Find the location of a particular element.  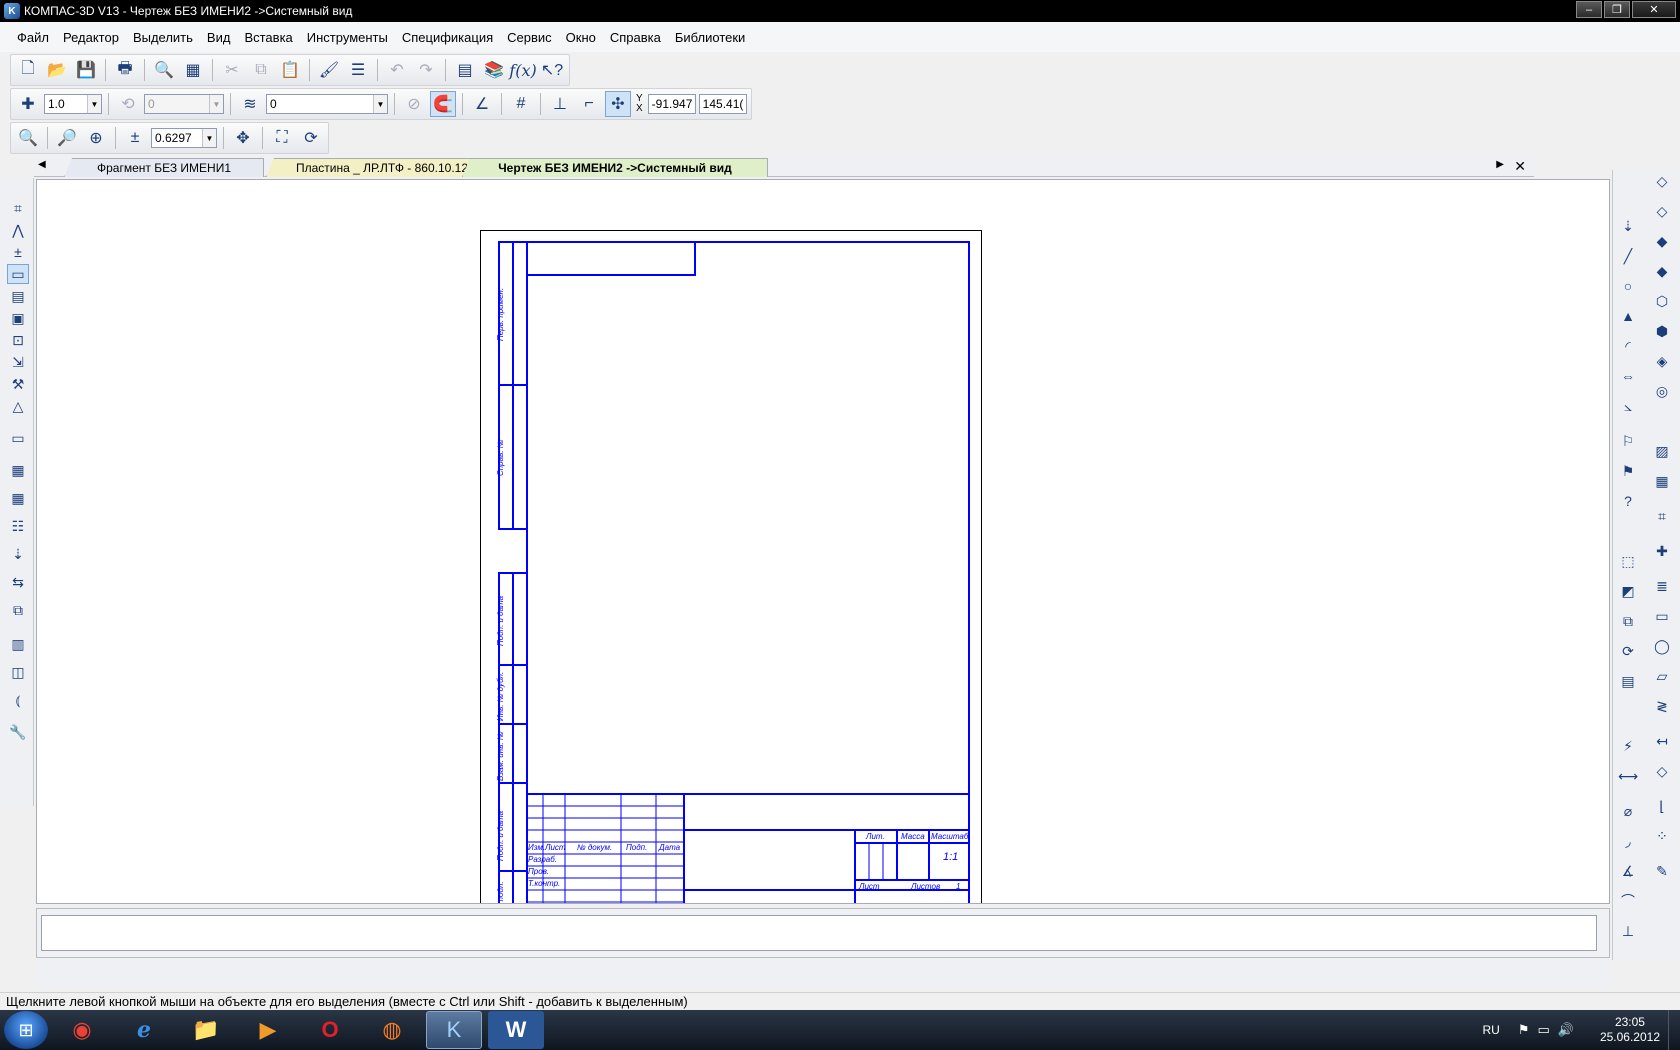

menu-service: Сервис is located at coordinates (529, 37).